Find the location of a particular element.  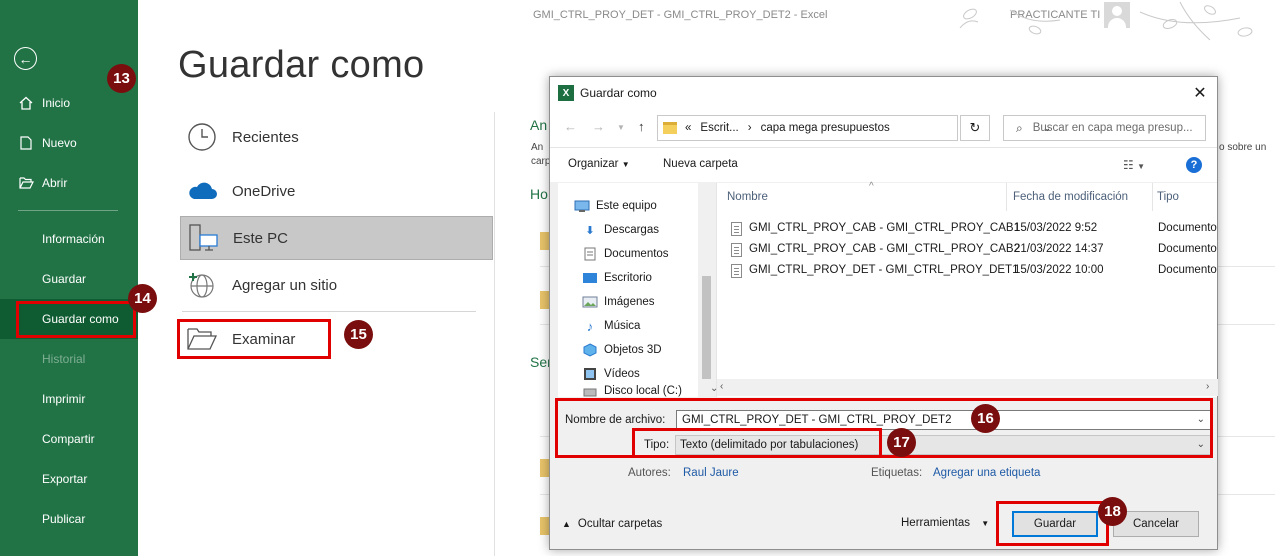

nav-item-imagenes: Imágenes is located at coordinates (618, 302).